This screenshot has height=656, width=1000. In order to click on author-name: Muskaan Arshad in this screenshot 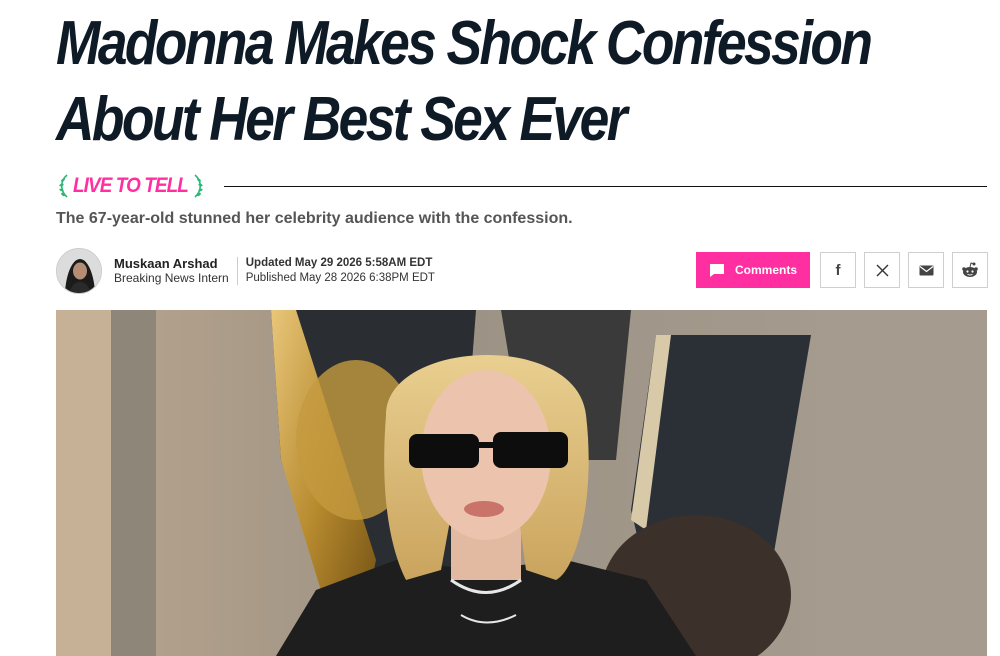, I will do `click(171, 263)`.